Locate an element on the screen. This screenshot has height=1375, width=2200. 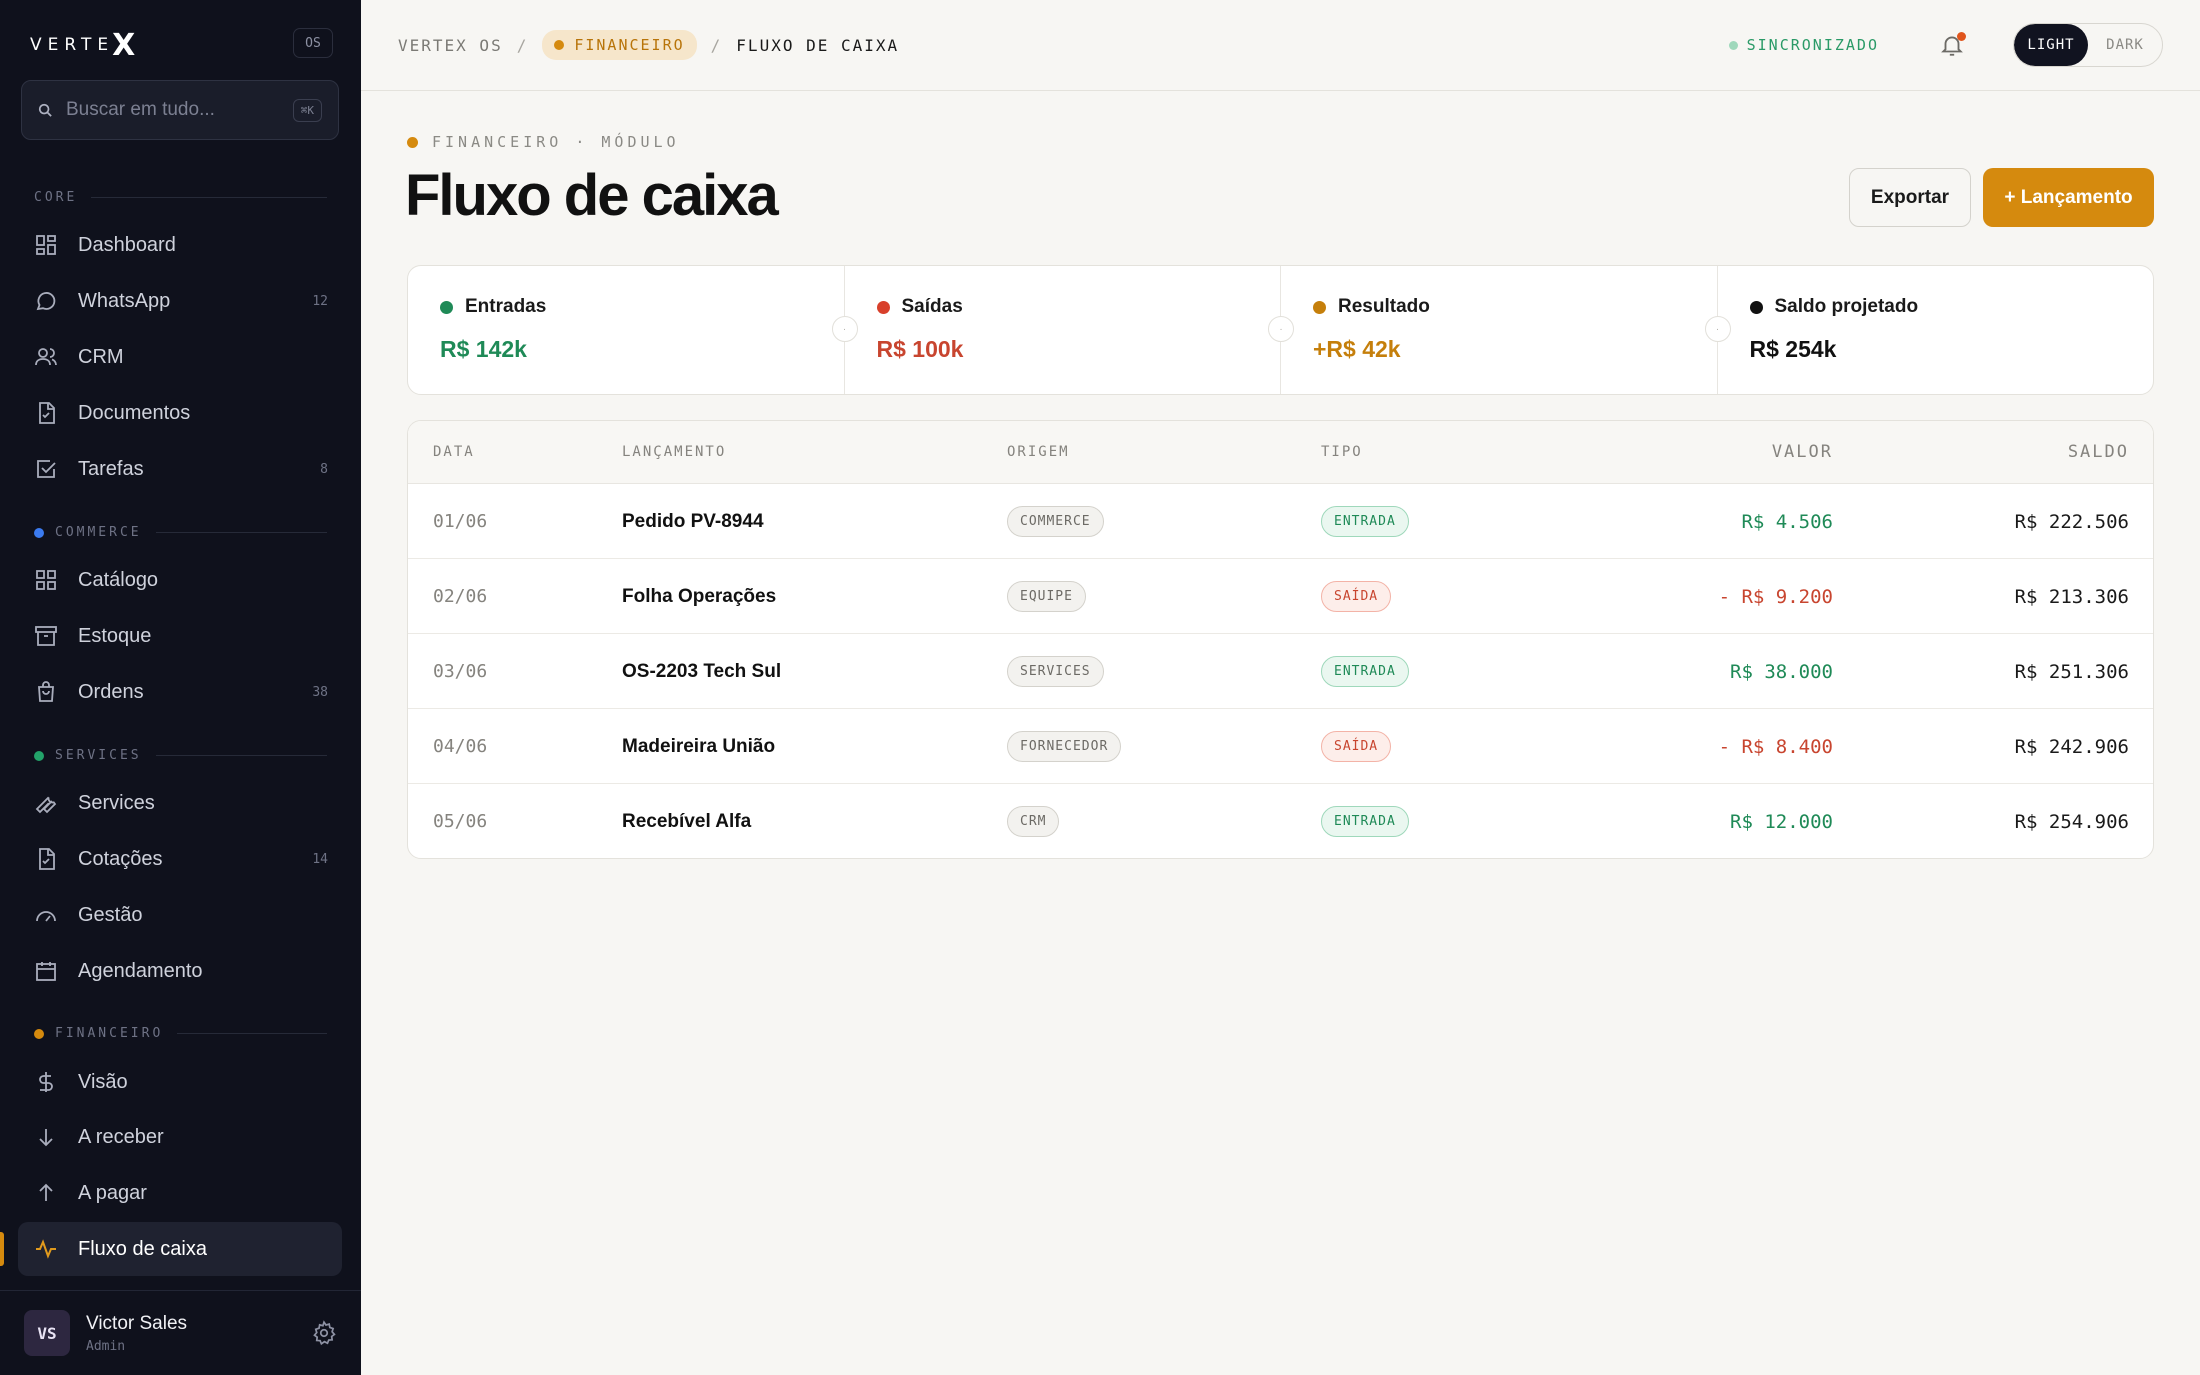
cell-date: 01/06 is located at coordinates (460, 521).